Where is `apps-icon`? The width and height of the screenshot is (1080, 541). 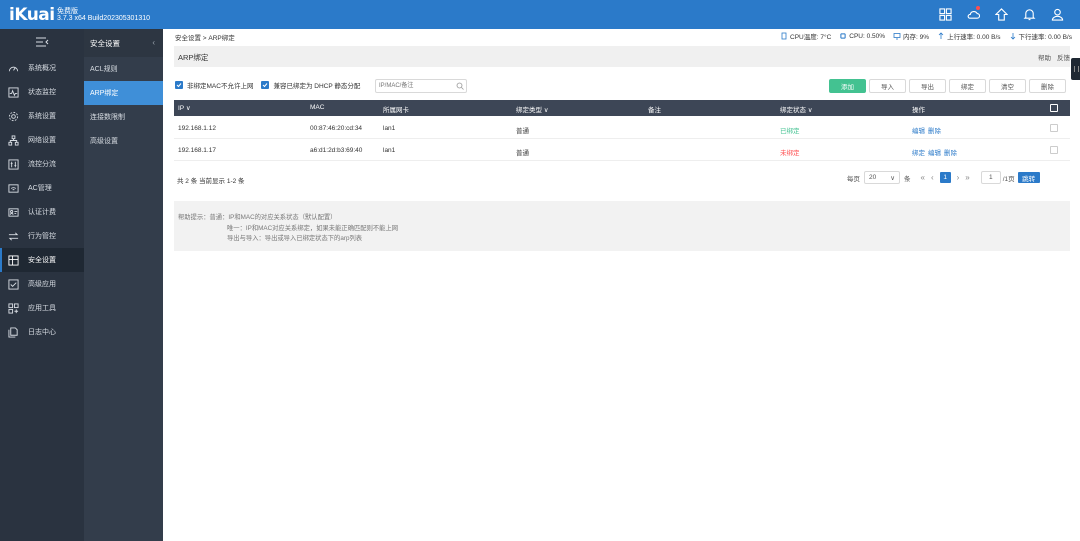 apps-icon is located at coordinates (945, 14).